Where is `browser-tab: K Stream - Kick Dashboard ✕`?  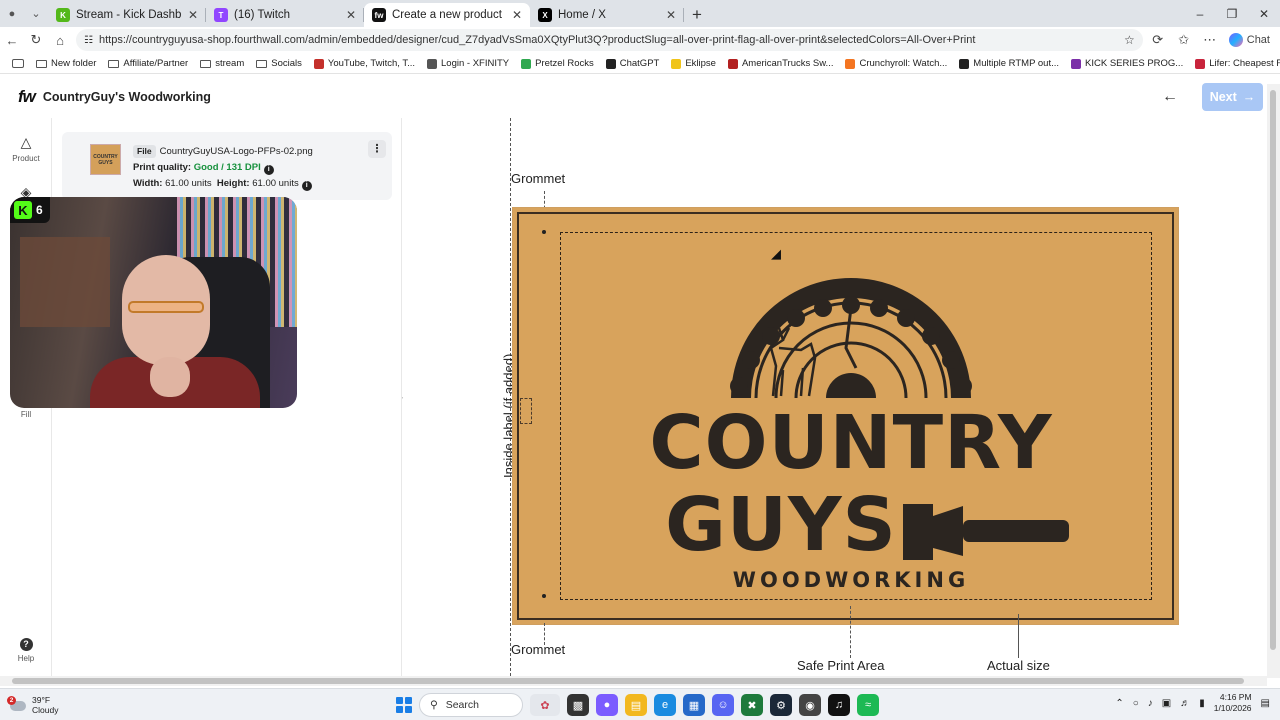 browser-tab: K Stream - Kick Dashboard ✕ is located at coordinates (127, 15).